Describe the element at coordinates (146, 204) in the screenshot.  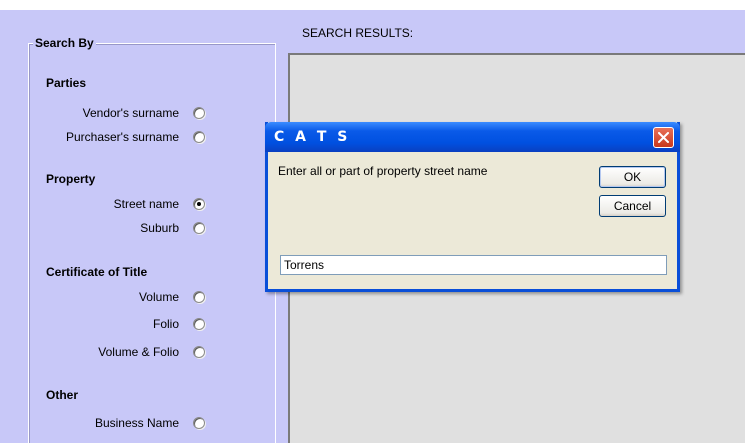
I see `street-name-label: Street name` at that location.